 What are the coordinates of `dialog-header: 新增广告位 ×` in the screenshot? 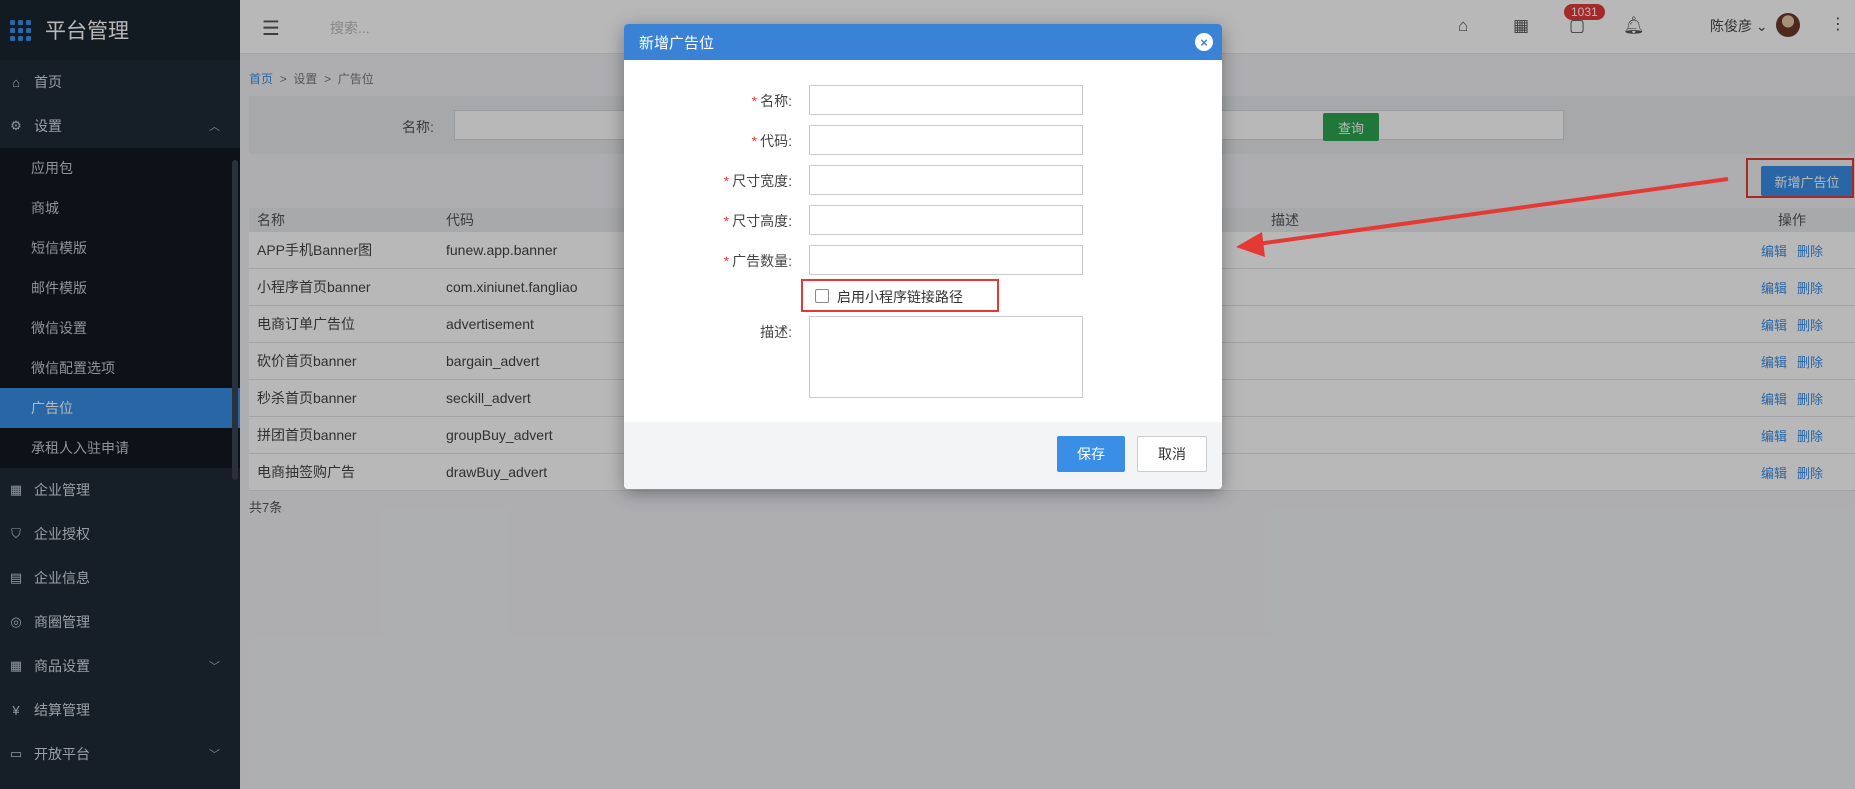 It's located at (923, 42).